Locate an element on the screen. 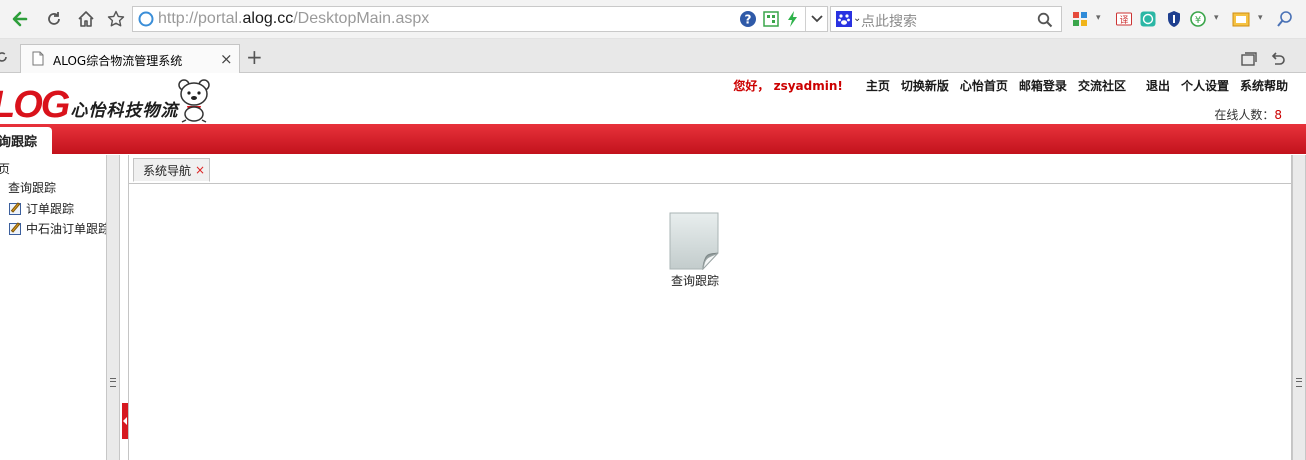 The image size is (1306, 460). nav-help: 系统帮助 is located at coordinates (1264, 85).